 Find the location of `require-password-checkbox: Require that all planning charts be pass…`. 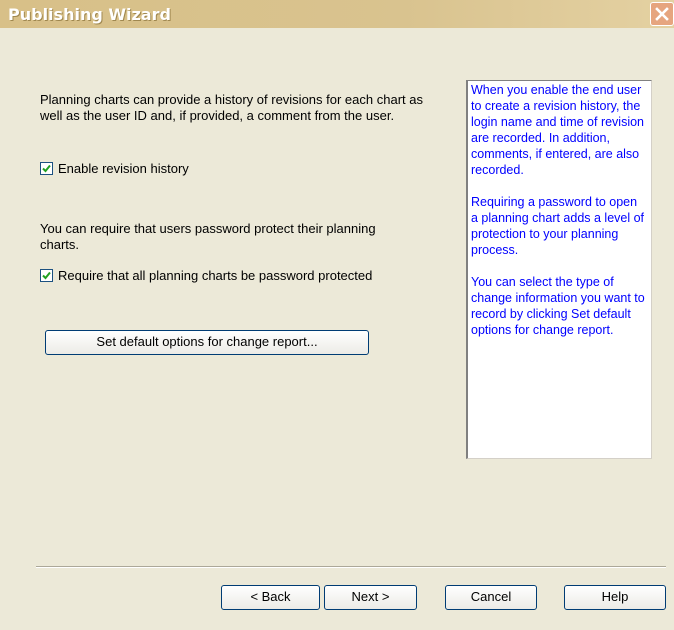

require-password-checkbox: Require that all planning charts be pass… is located at coordinates (206, 275).